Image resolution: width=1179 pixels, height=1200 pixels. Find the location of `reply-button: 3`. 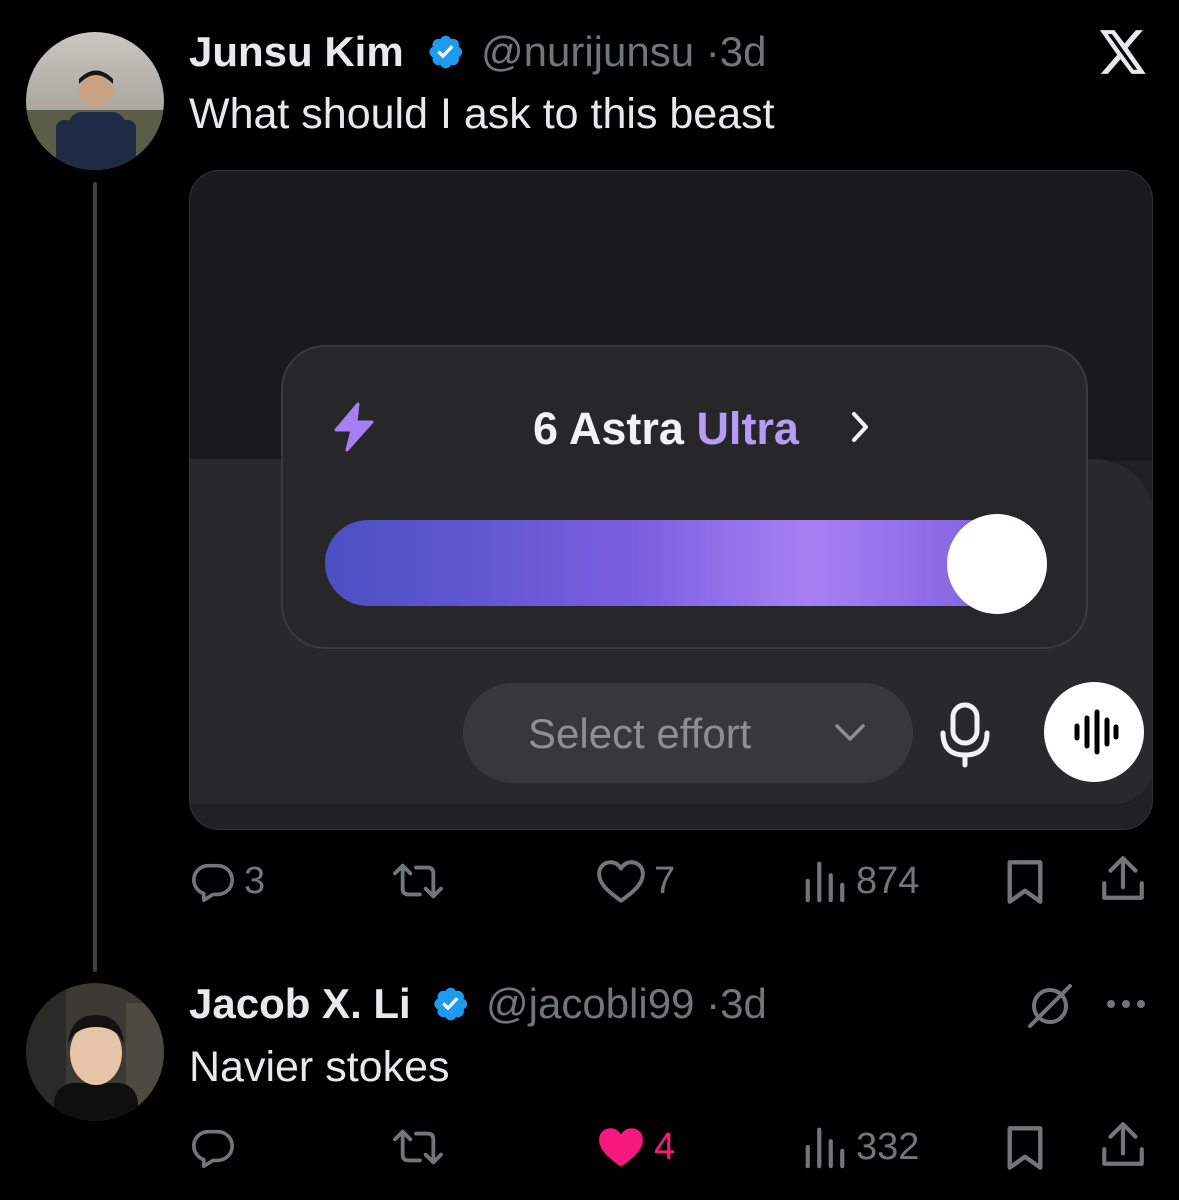

reply-button: 3 is located at coordinates (227, 881).